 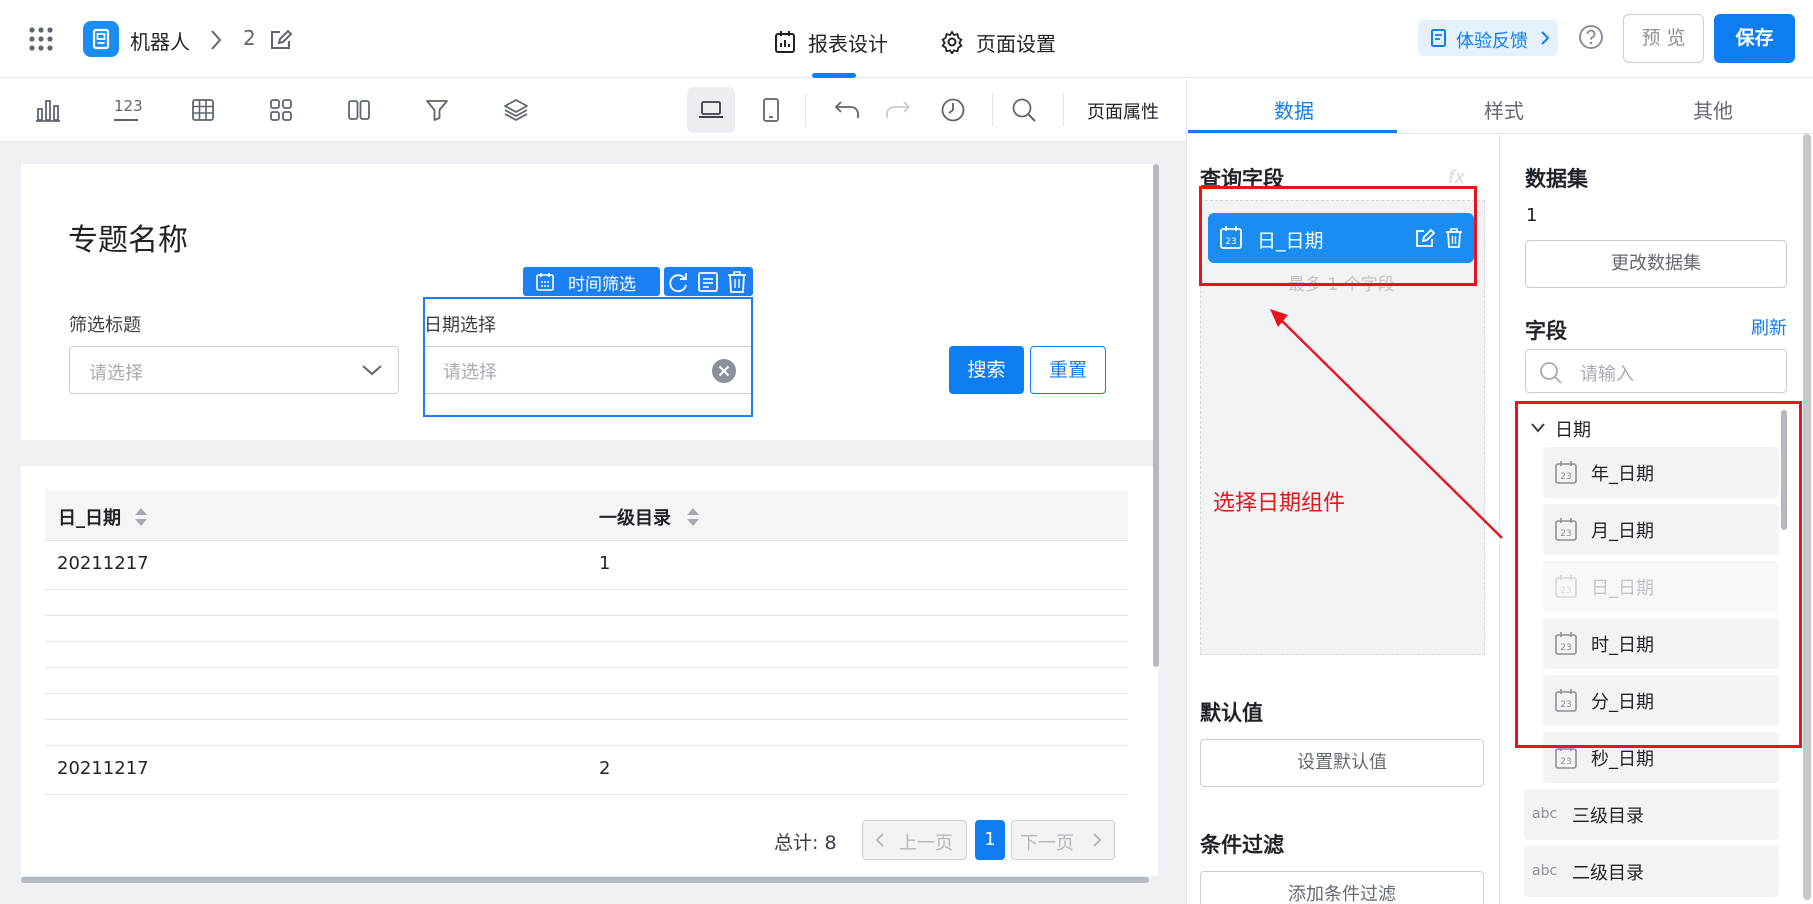 I want to click on field-item: abc 二级目录, so click(x=1651, y=871).